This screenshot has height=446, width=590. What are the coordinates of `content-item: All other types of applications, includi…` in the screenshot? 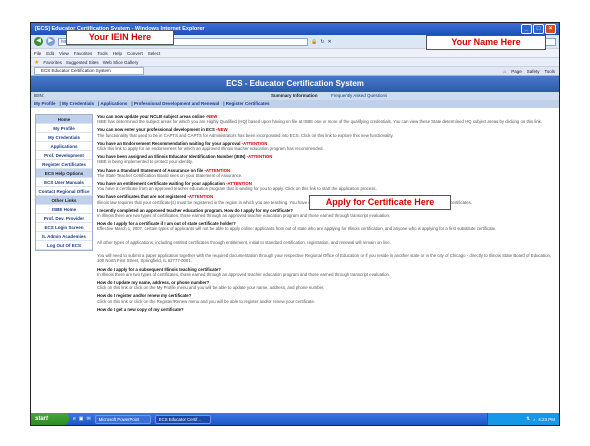 It's located at (326, 240).